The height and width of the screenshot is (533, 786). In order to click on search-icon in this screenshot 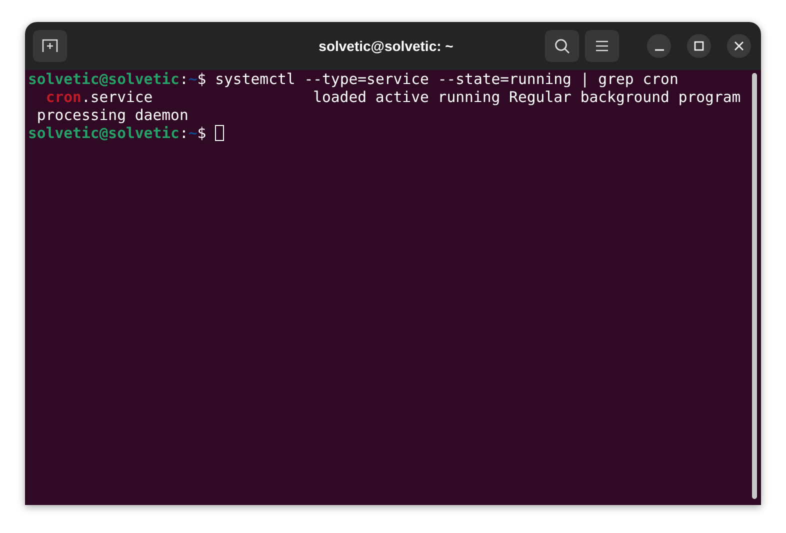, I will do `click(562, 46)`.